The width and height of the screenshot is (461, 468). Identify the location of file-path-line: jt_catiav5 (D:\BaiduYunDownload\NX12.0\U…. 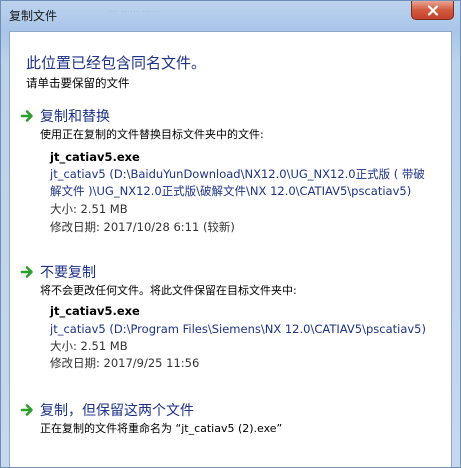
(237, 174).